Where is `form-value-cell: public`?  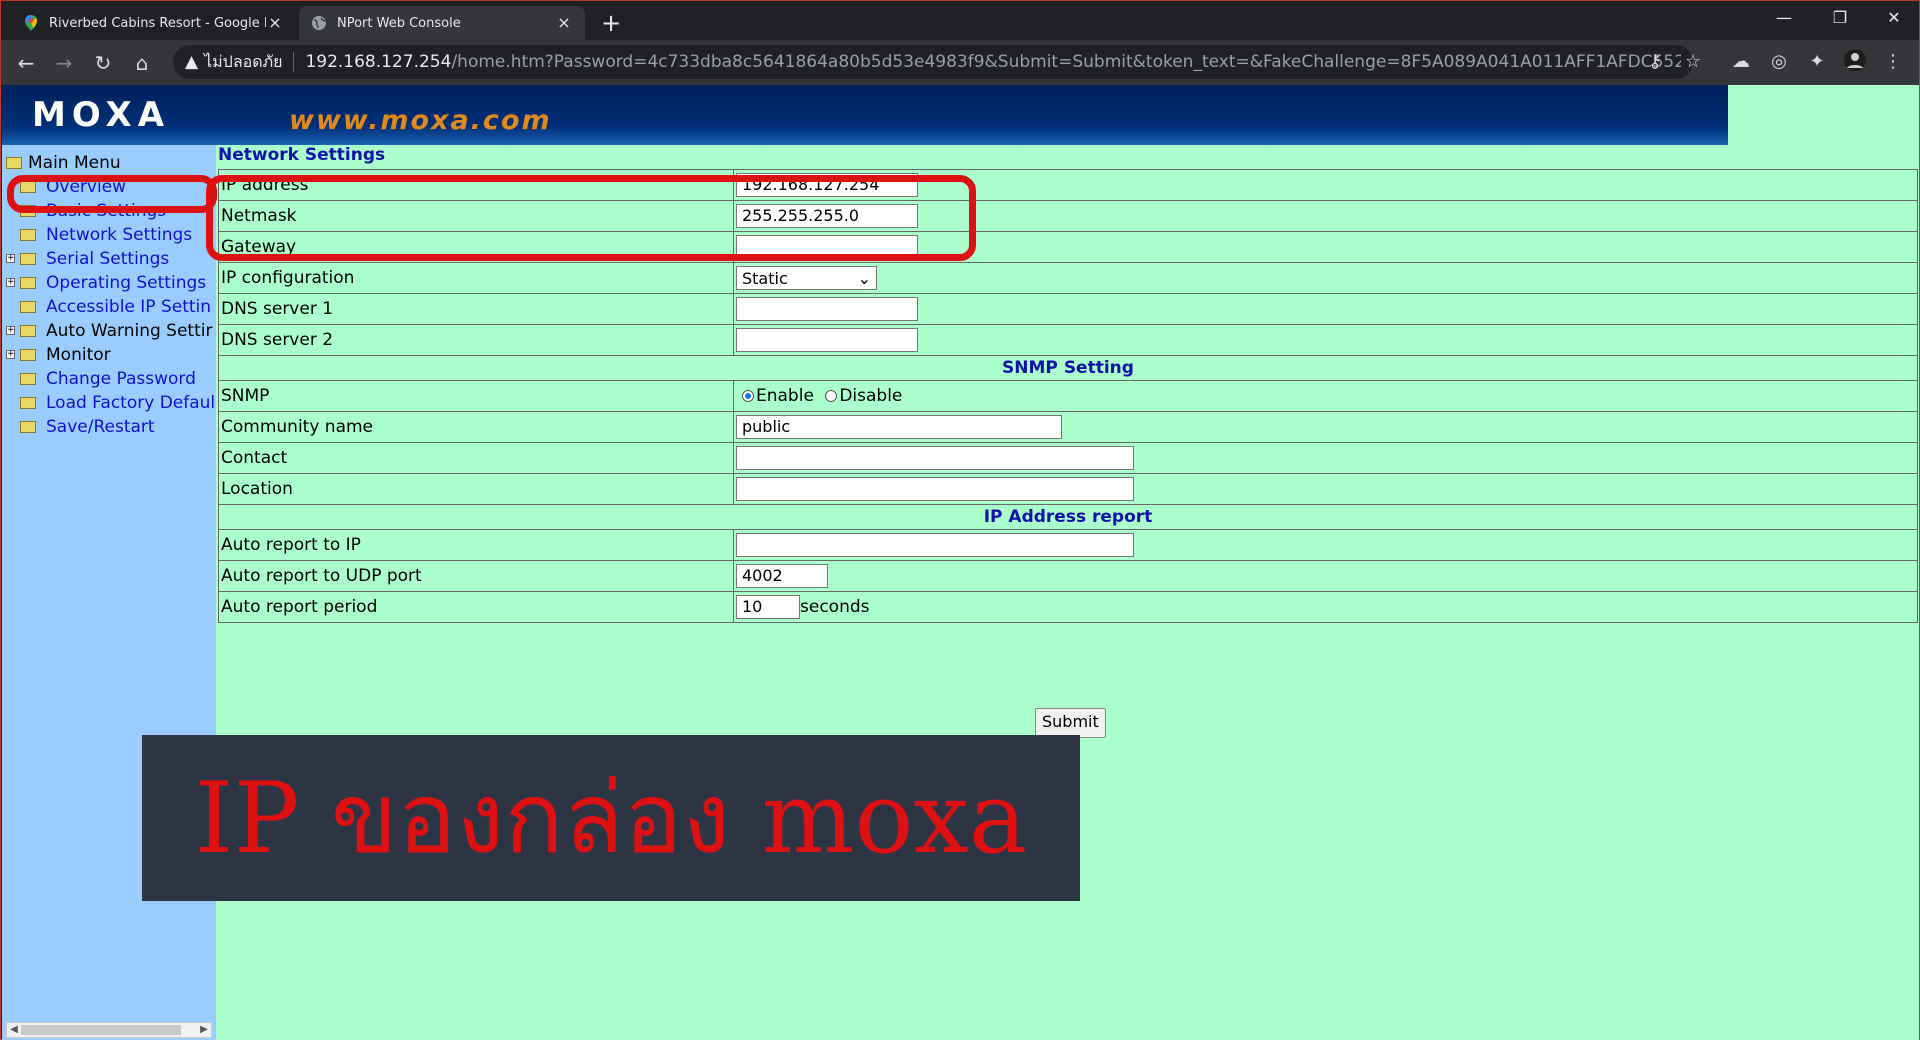 form-value-cell: public is located at coordinates (1325, 427).